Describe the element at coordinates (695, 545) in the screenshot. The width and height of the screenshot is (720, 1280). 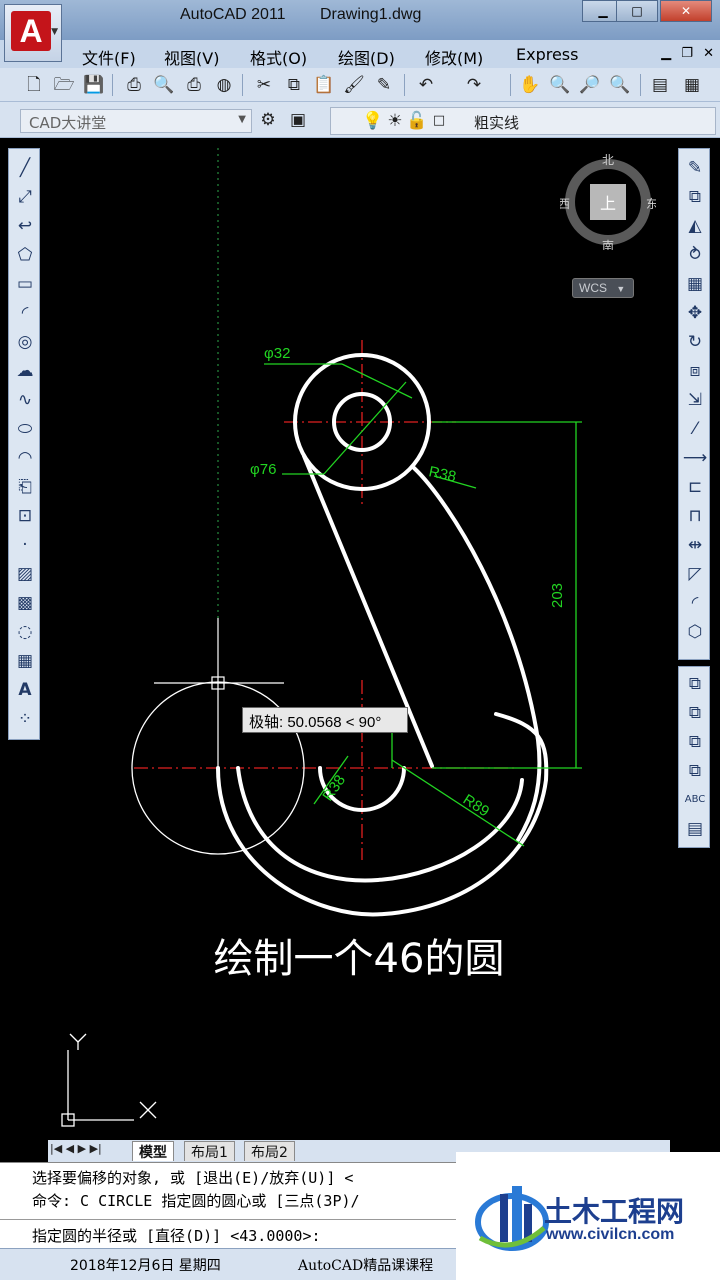
I see `join-icon: ⇹` at that location.